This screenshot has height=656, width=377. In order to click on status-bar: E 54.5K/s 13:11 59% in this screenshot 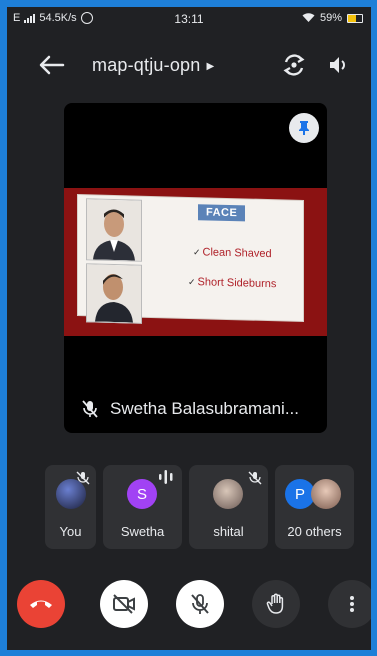, I will do `click(189, 18)`.